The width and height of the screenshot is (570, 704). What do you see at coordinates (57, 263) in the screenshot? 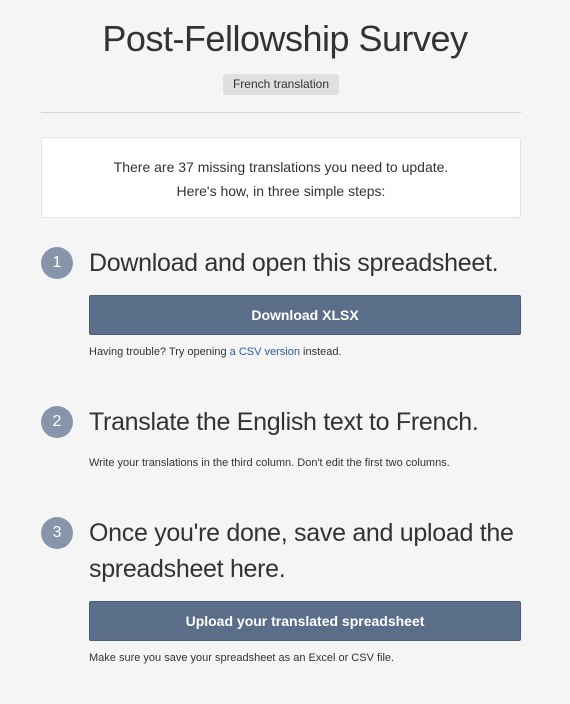
I see `step-1-number: 1` at bounding box center [57, 263].